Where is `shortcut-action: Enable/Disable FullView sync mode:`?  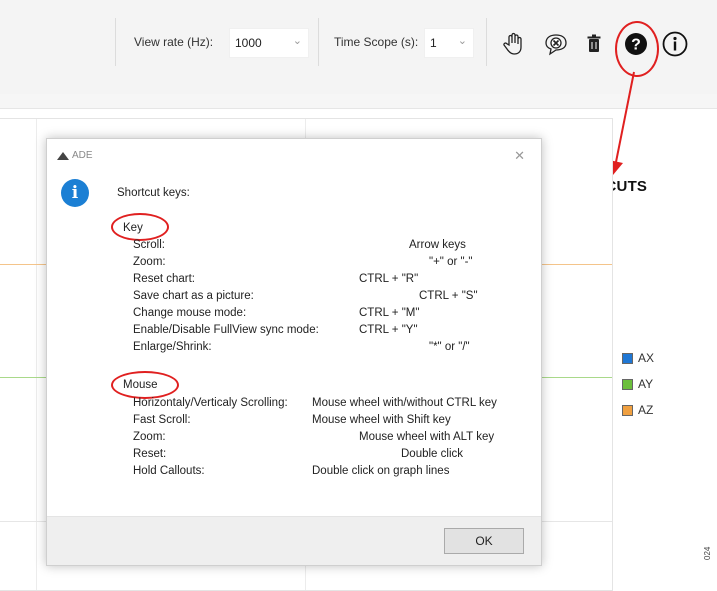 shortcut-action: Enable/Disable FullView sync mode: is located at coordinates (226, 330).